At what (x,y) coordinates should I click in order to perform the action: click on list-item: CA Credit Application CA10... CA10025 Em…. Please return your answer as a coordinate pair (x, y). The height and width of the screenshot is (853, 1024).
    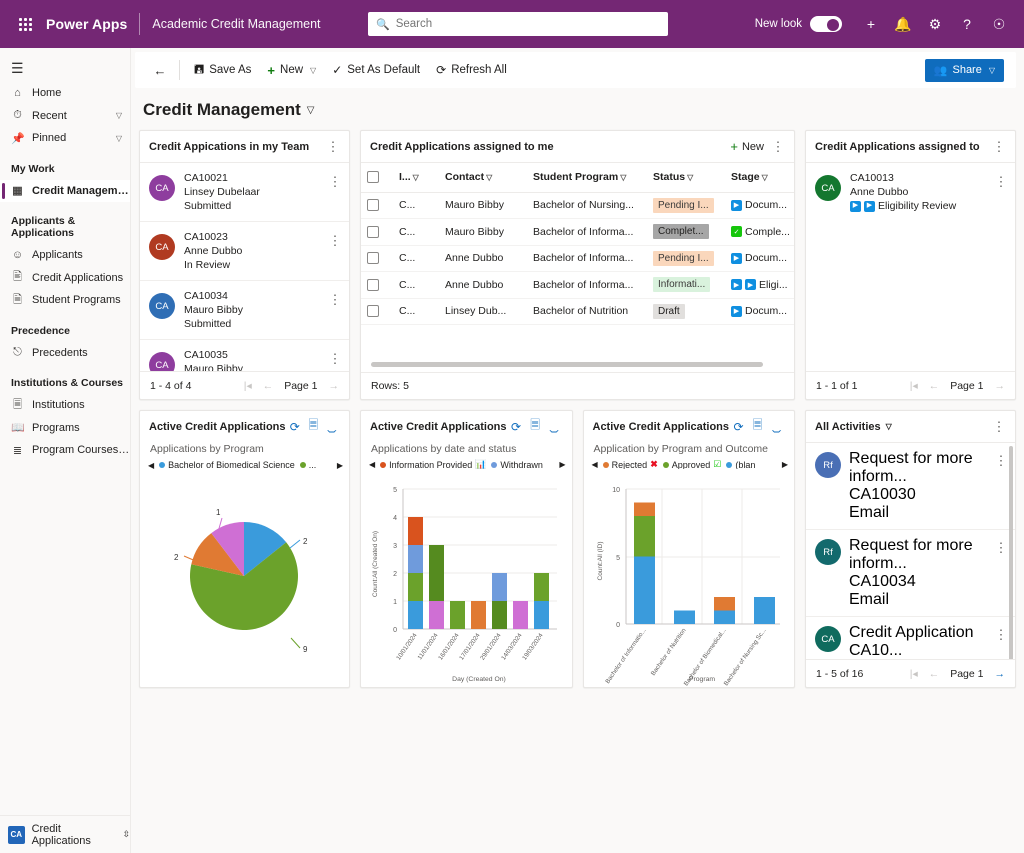
    Looking at the image, I should click on (910, 638).